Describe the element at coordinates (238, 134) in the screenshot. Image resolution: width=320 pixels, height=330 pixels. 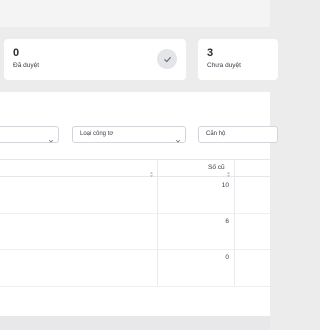
I see `apartment-select: Căn hộ` at that location.